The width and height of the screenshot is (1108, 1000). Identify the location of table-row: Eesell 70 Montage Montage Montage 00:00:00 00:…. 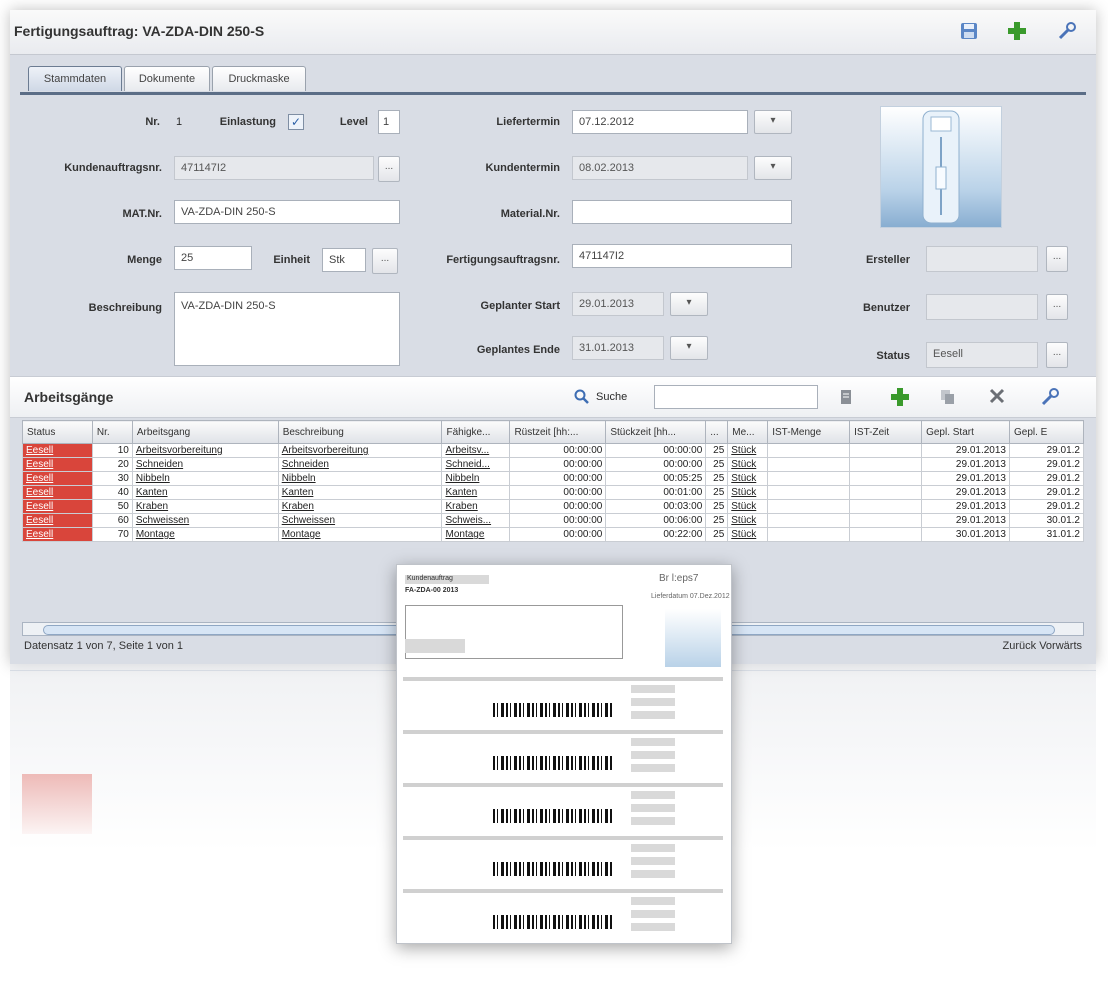
(553, 534).